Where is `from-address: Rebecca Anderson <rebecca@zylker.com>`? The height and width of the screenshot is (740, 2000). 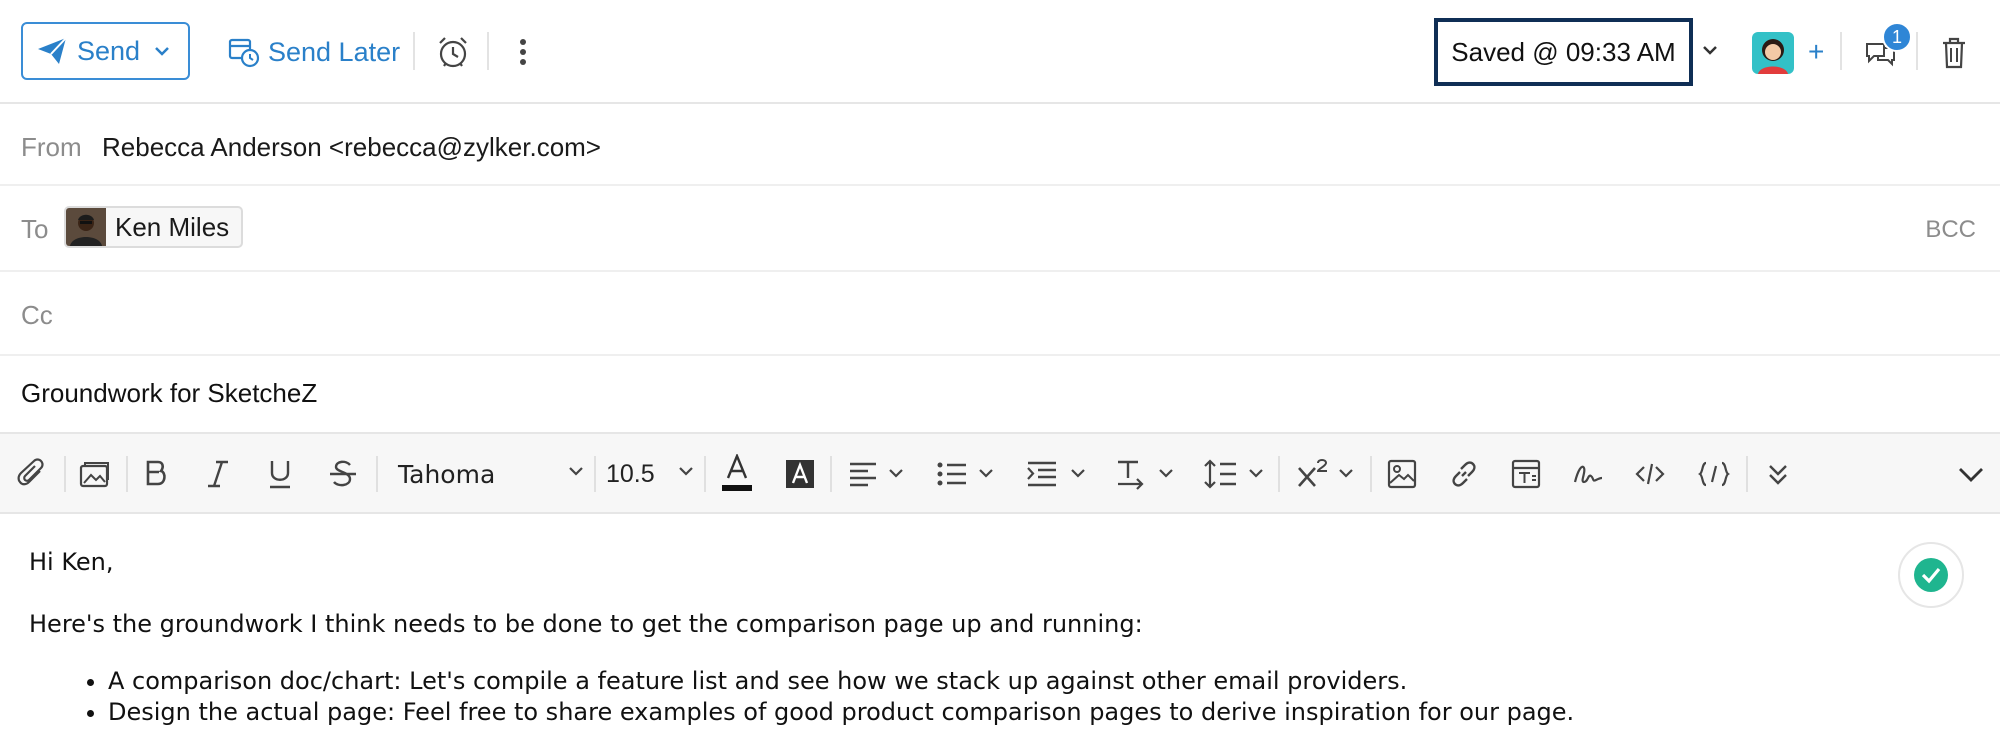
from-address: Rebecca Anderson <rebecca@zylker.com> is located at coordinates (351, 147).